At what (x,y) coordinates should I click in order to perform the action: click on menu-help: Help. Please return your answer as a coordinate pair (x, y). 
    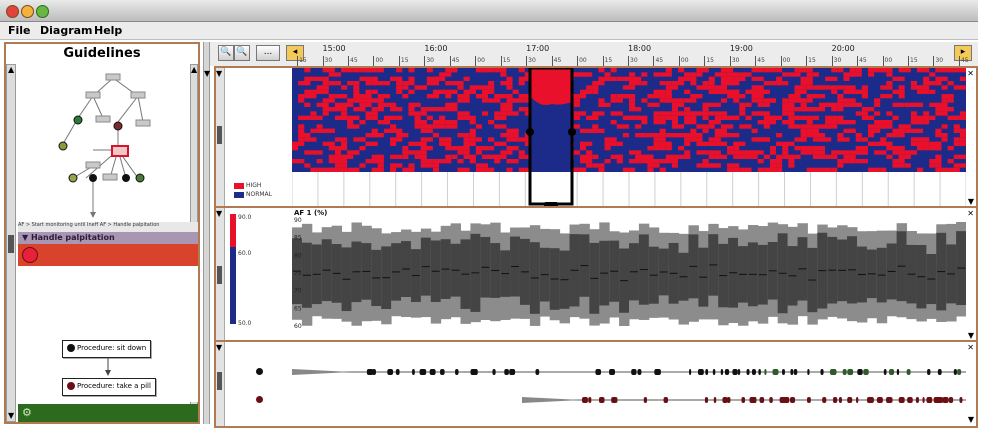
    Looking at the image, I should click on (108, 30).